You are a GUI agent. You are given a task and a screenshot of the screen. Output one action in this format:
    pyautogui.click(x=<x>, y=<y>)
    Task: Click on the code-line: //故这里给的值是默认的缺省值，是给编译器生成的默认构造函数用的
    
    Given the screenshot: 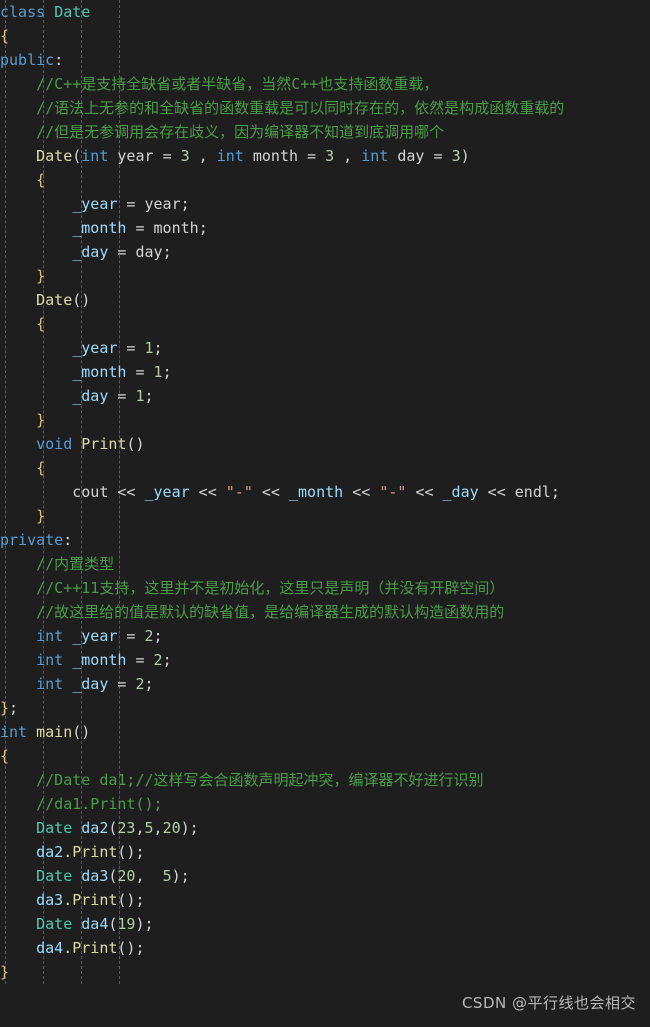 What is the action you would take?
    pyautogui.click(x=325, y=612)
    